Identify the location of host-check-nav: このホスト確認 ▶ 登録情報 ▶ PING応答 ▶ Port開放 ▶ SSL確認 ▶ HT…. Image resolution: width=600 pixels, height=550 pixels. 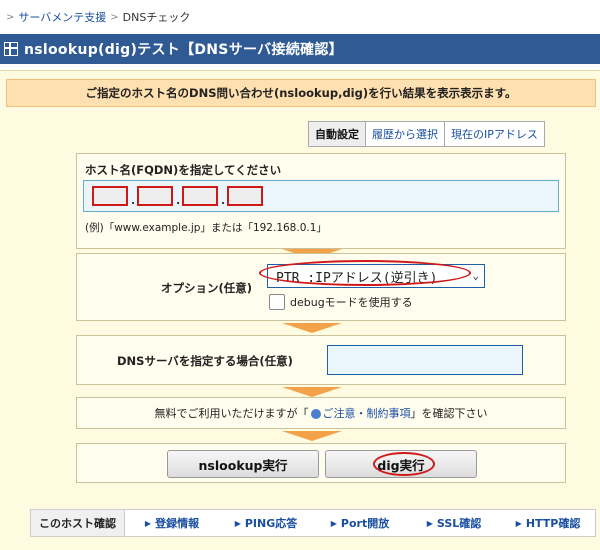
(313, 523).